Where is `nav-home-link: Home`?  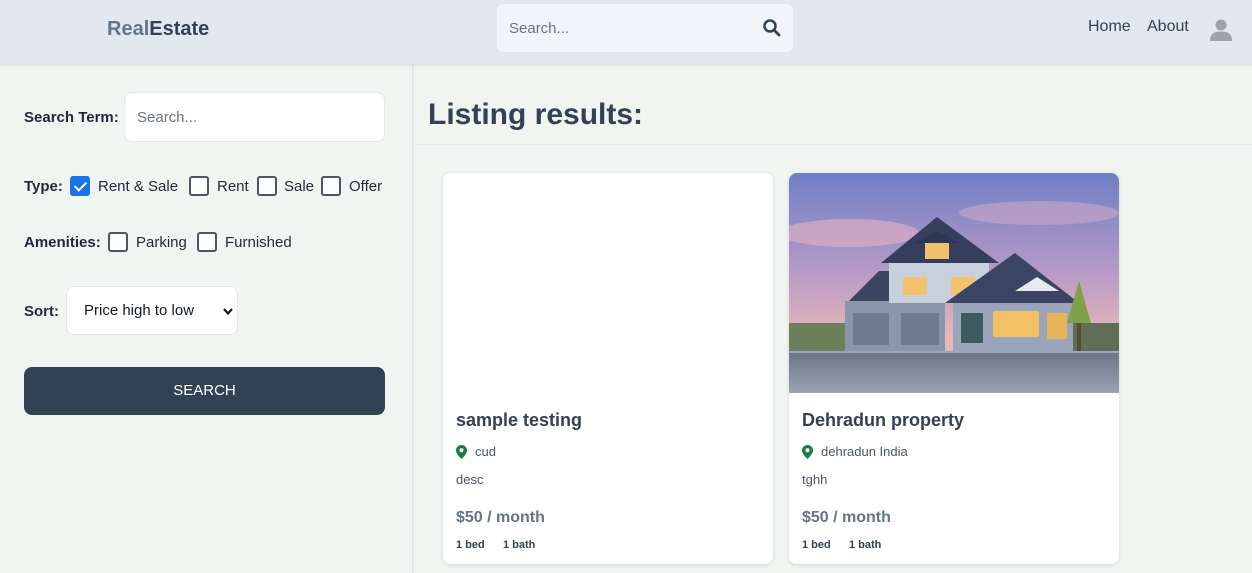
nav-home-link: Home is located at coordinates (1109, 27).